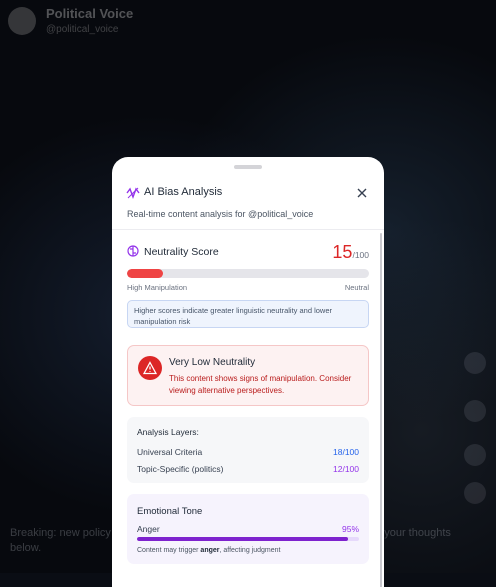 The width and height of the screenshot is (496, 587). I want to click on score-number: 15, so click(342, 252).